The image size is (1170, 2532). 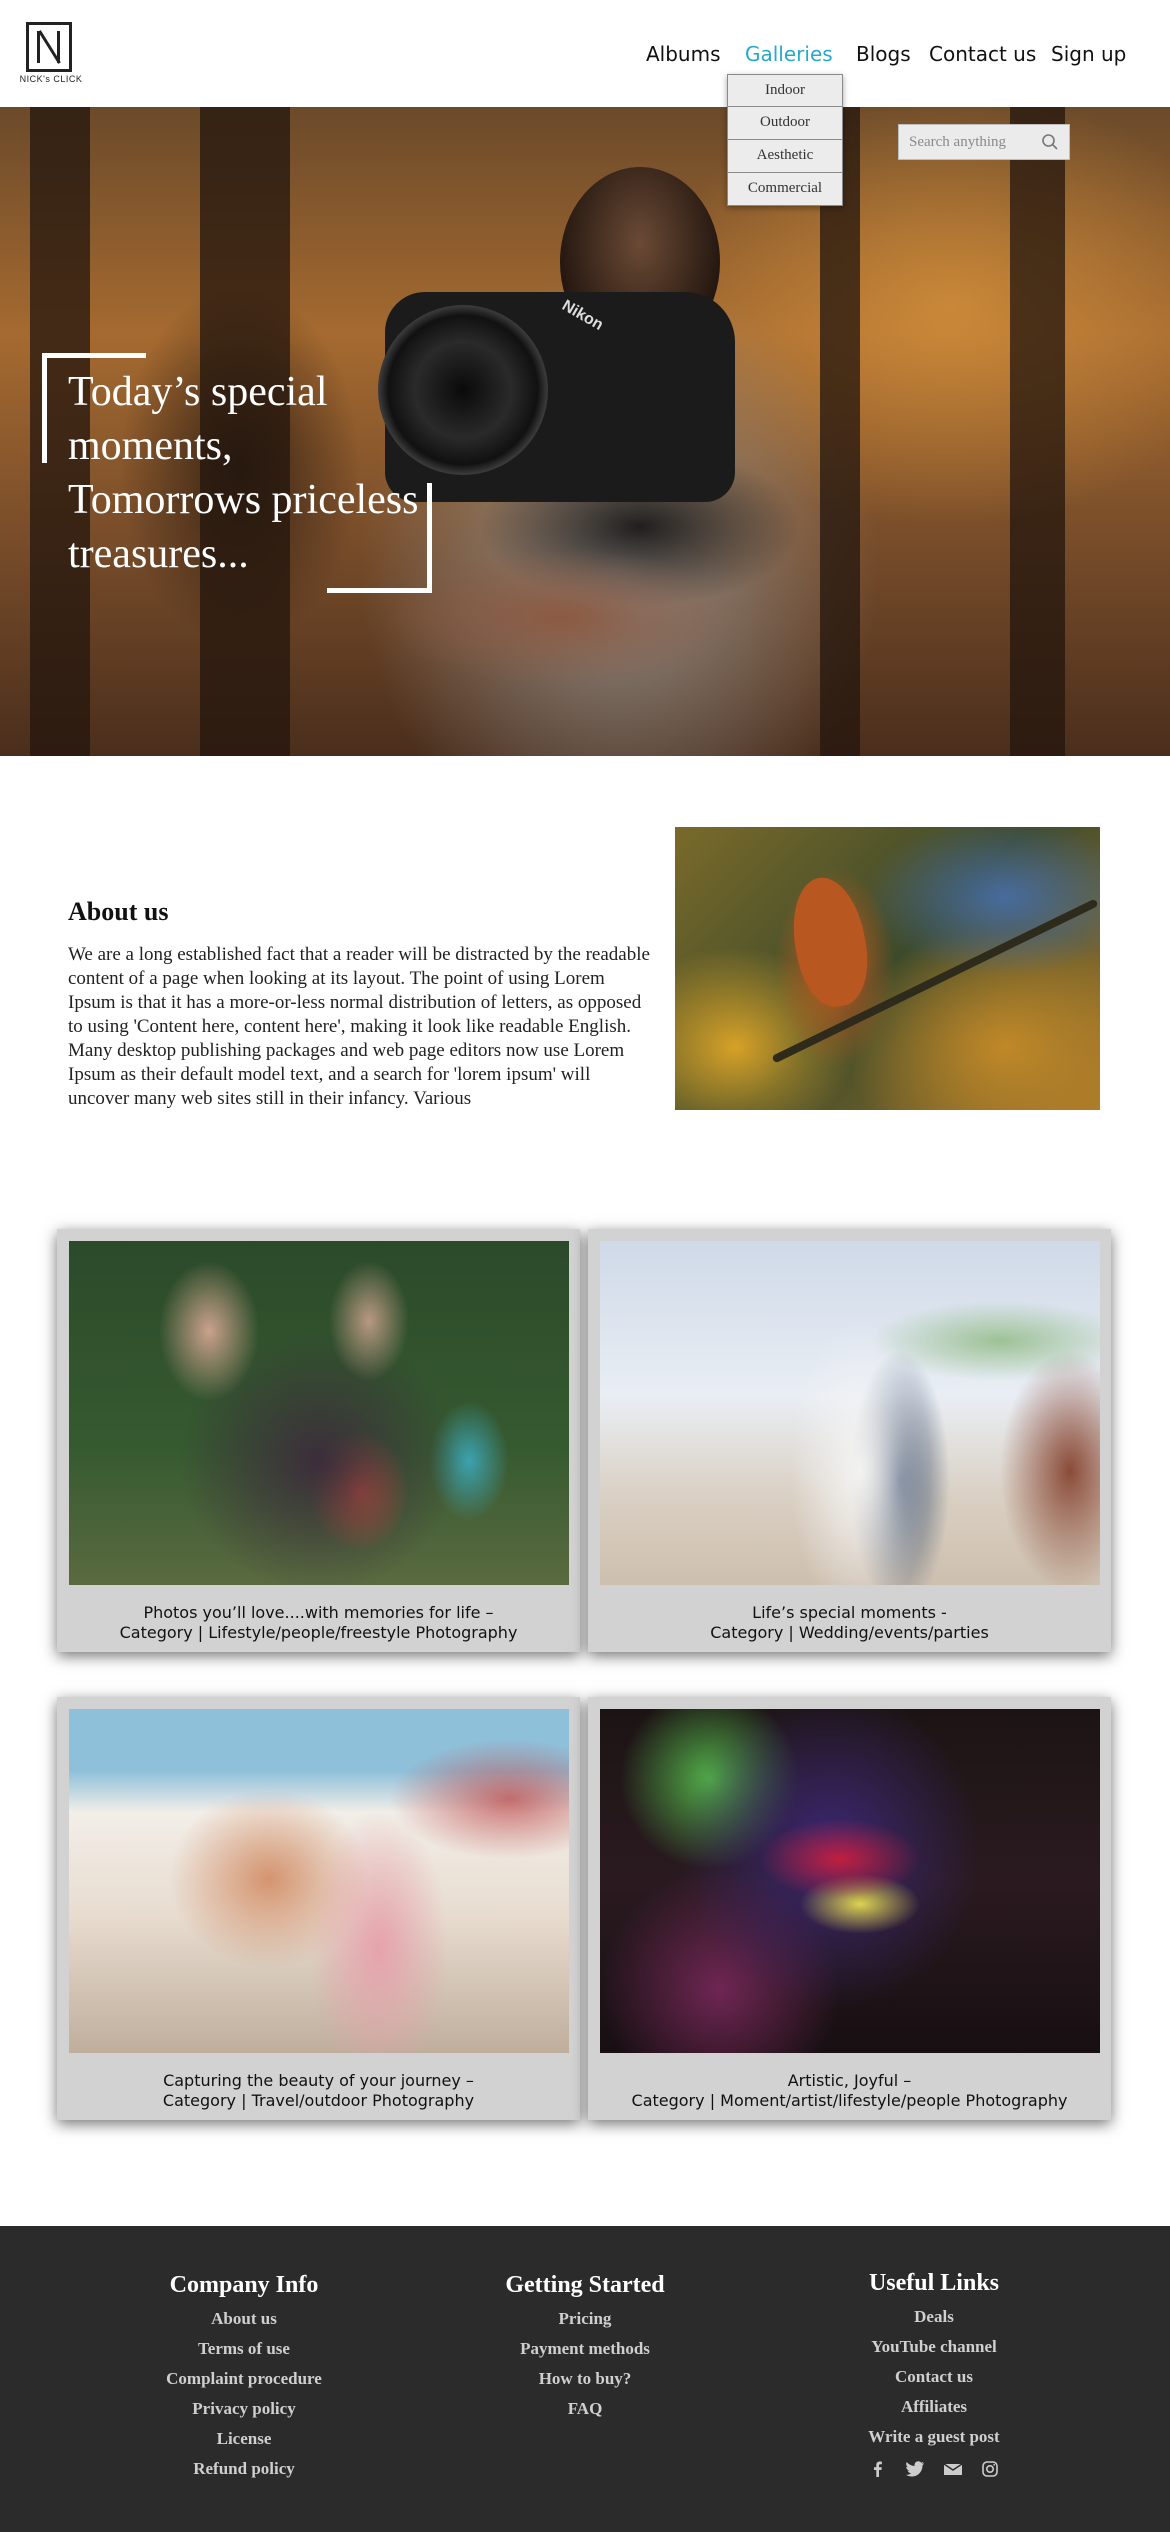 I want to click on search-input: Search anything, so click(x=984, y=142).